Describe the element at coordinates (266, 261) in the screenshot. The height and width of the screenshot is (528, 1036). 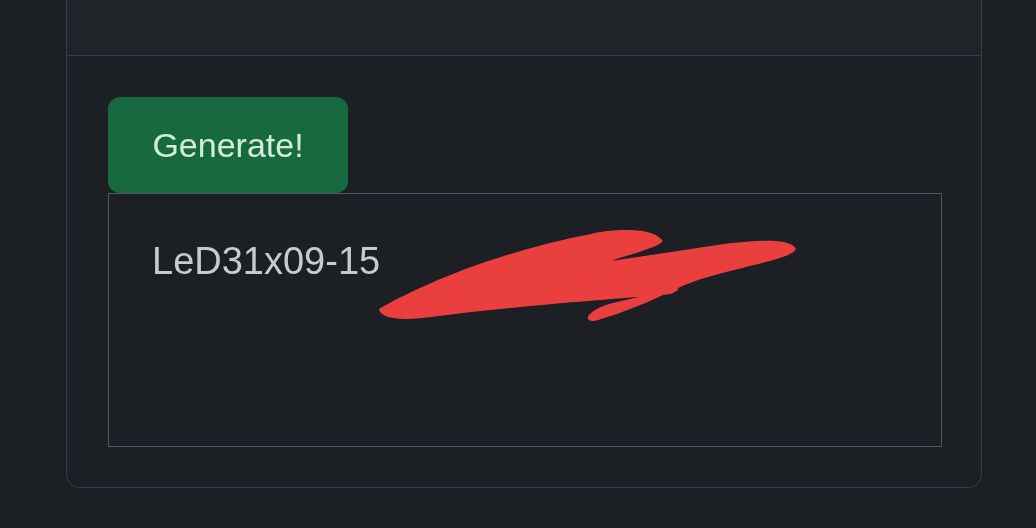
I see `output-text: LeD31x09-15` at that location.